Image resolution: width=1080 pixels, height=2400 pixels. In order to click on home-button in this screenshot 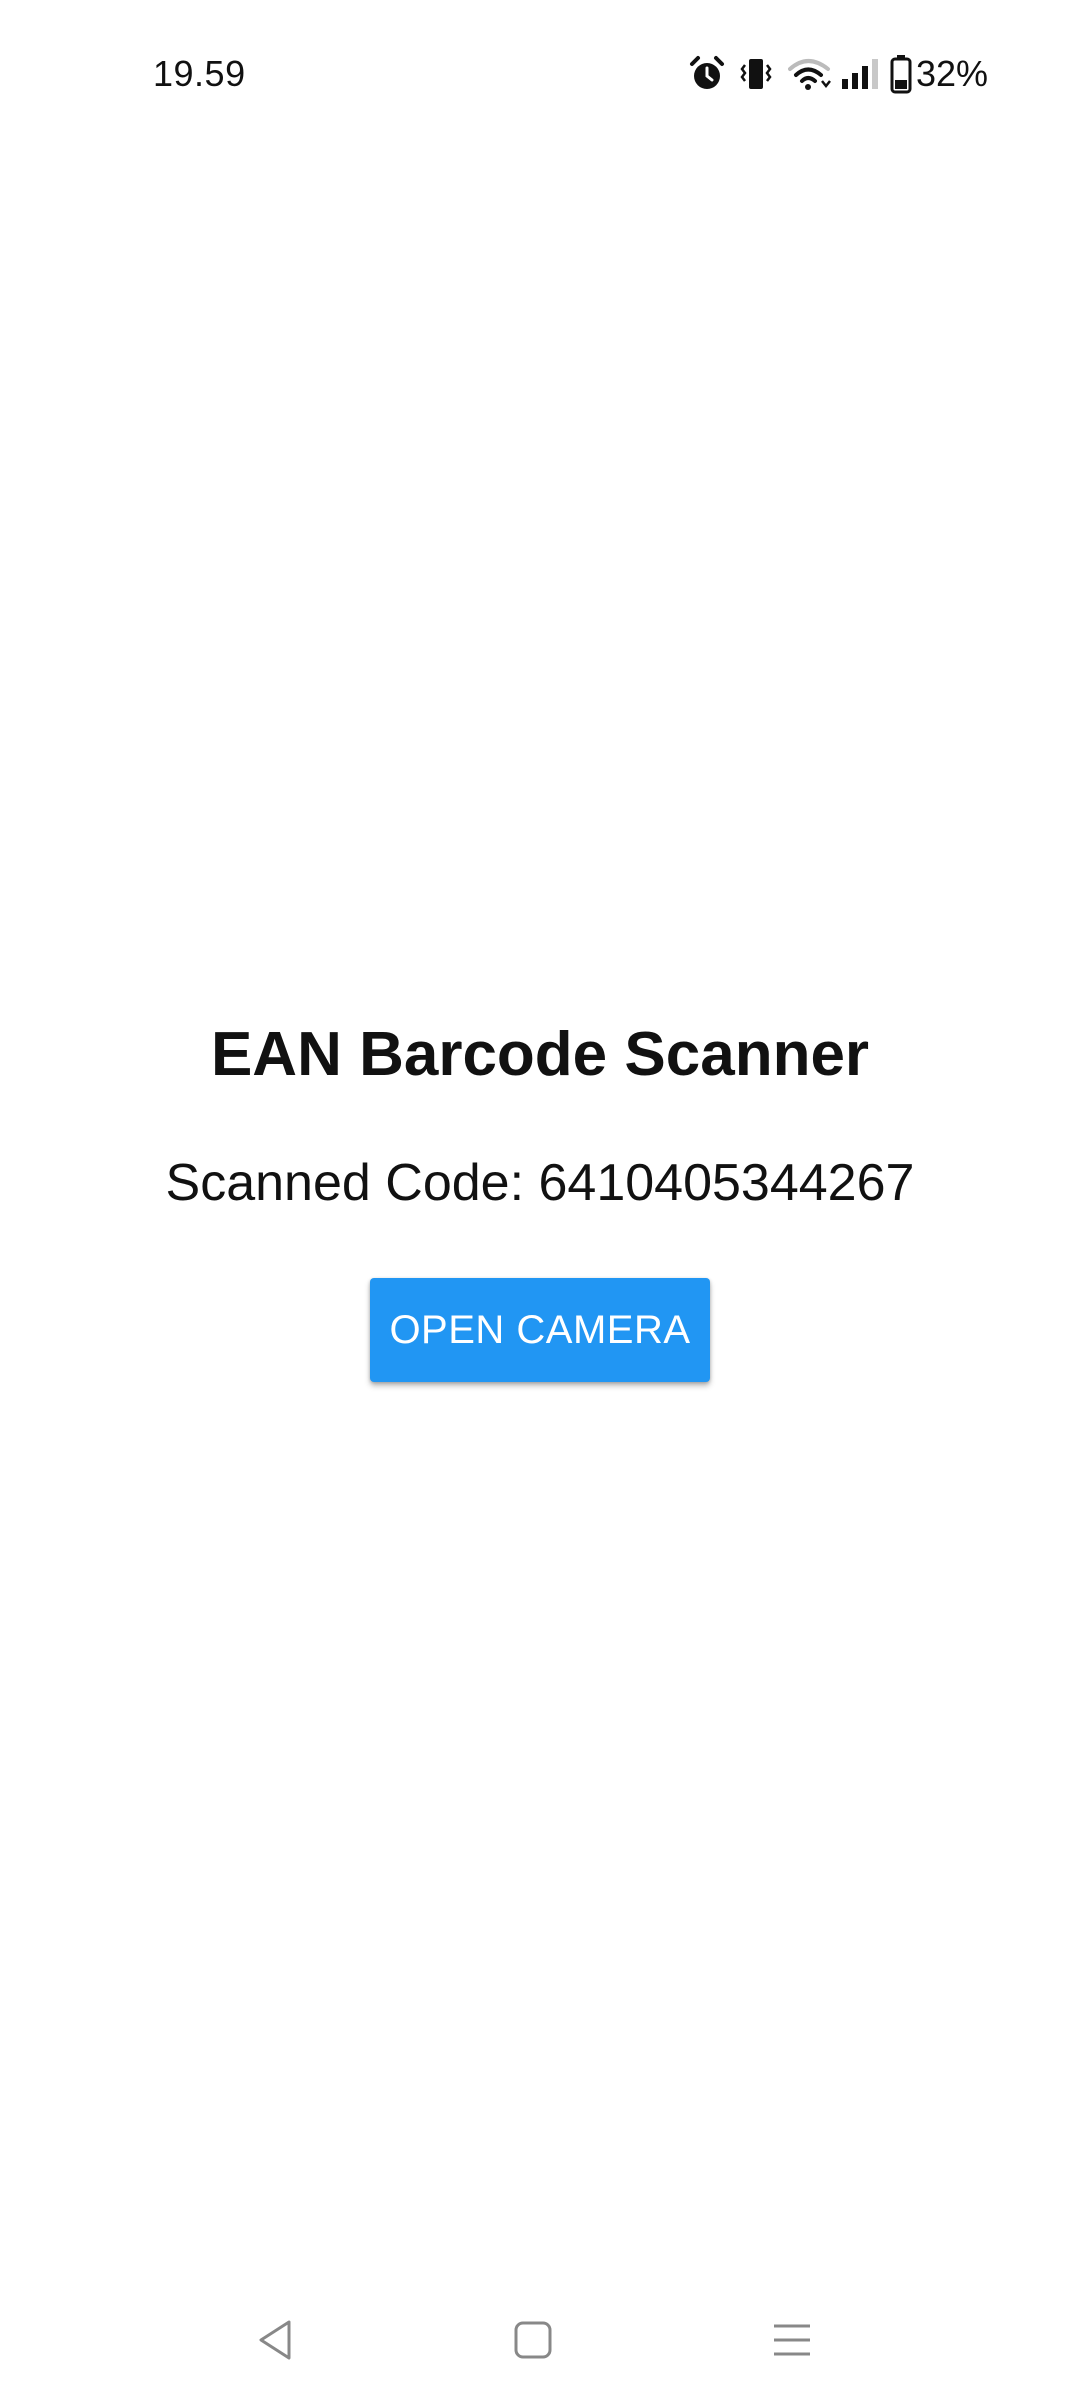, I will do `click(533, 2340)`.